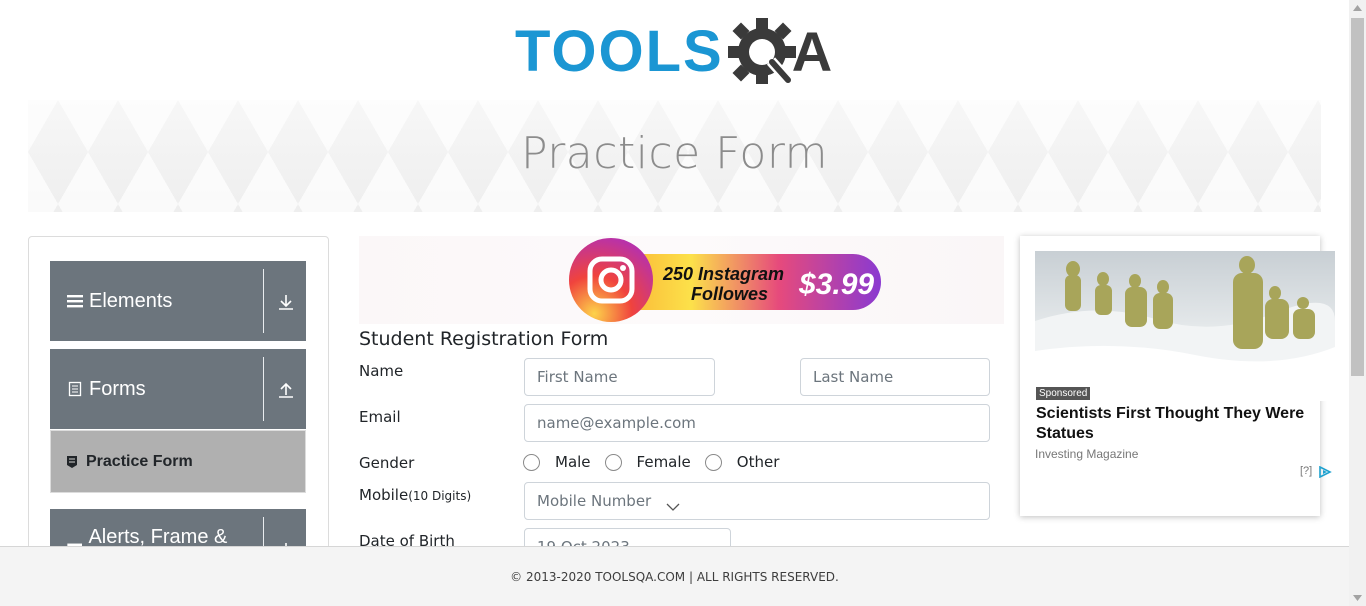  I want to click on sidebar-group-forms: Forms, so click(178, 389).